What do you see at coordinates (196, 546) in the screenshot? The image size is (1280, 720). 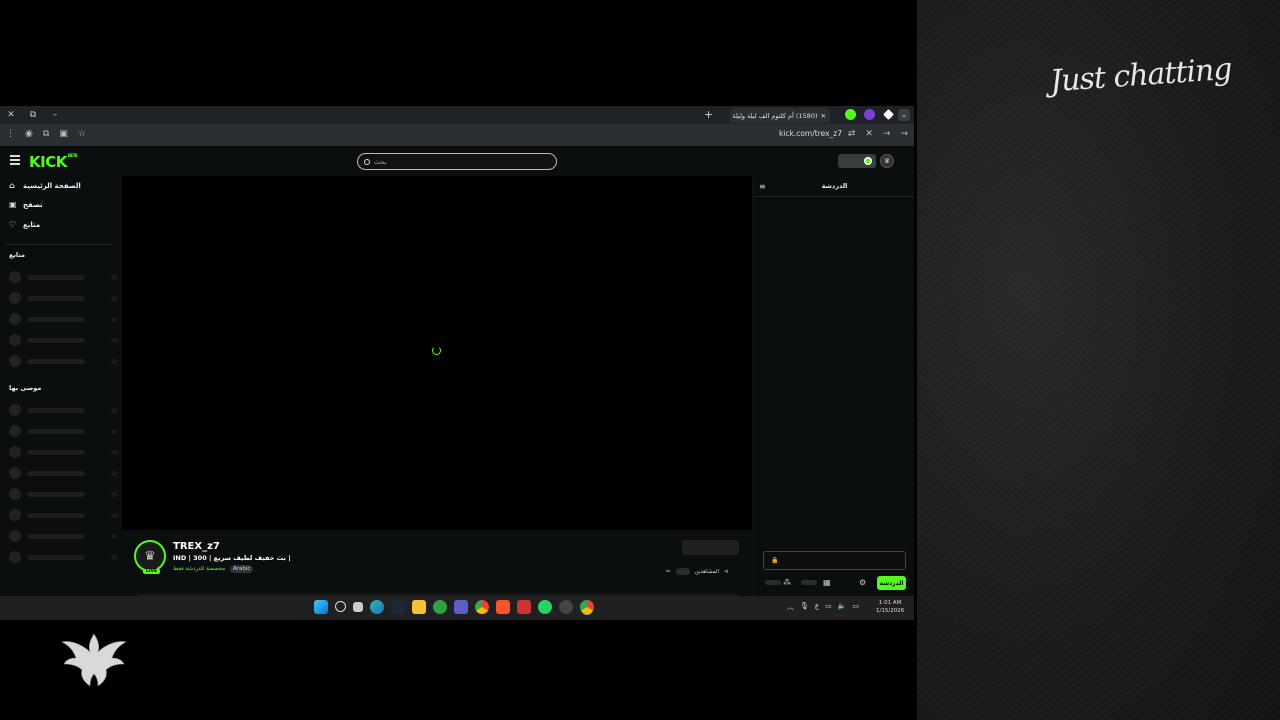 I see `streamer-name: TREX_z7` at bounding box center [196, 546].